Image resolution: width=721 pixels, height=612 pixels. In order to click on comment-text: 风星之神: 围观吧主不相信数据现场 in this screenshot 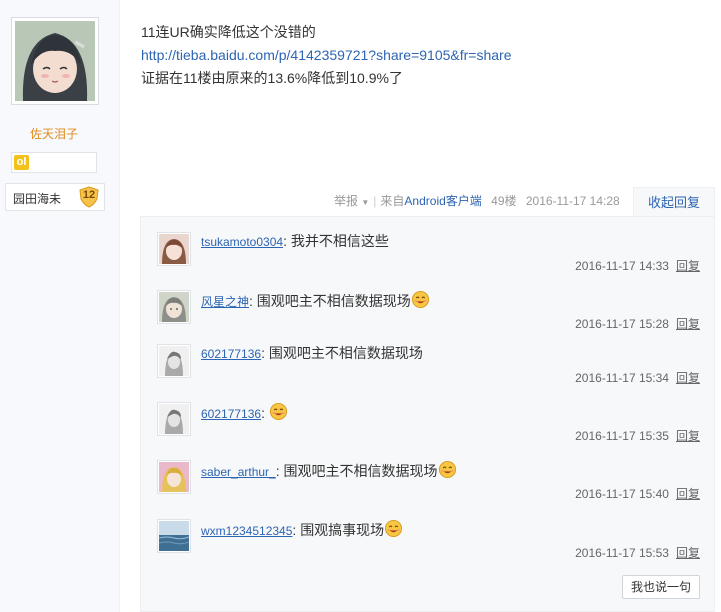, I will do `click(315, 300)`.